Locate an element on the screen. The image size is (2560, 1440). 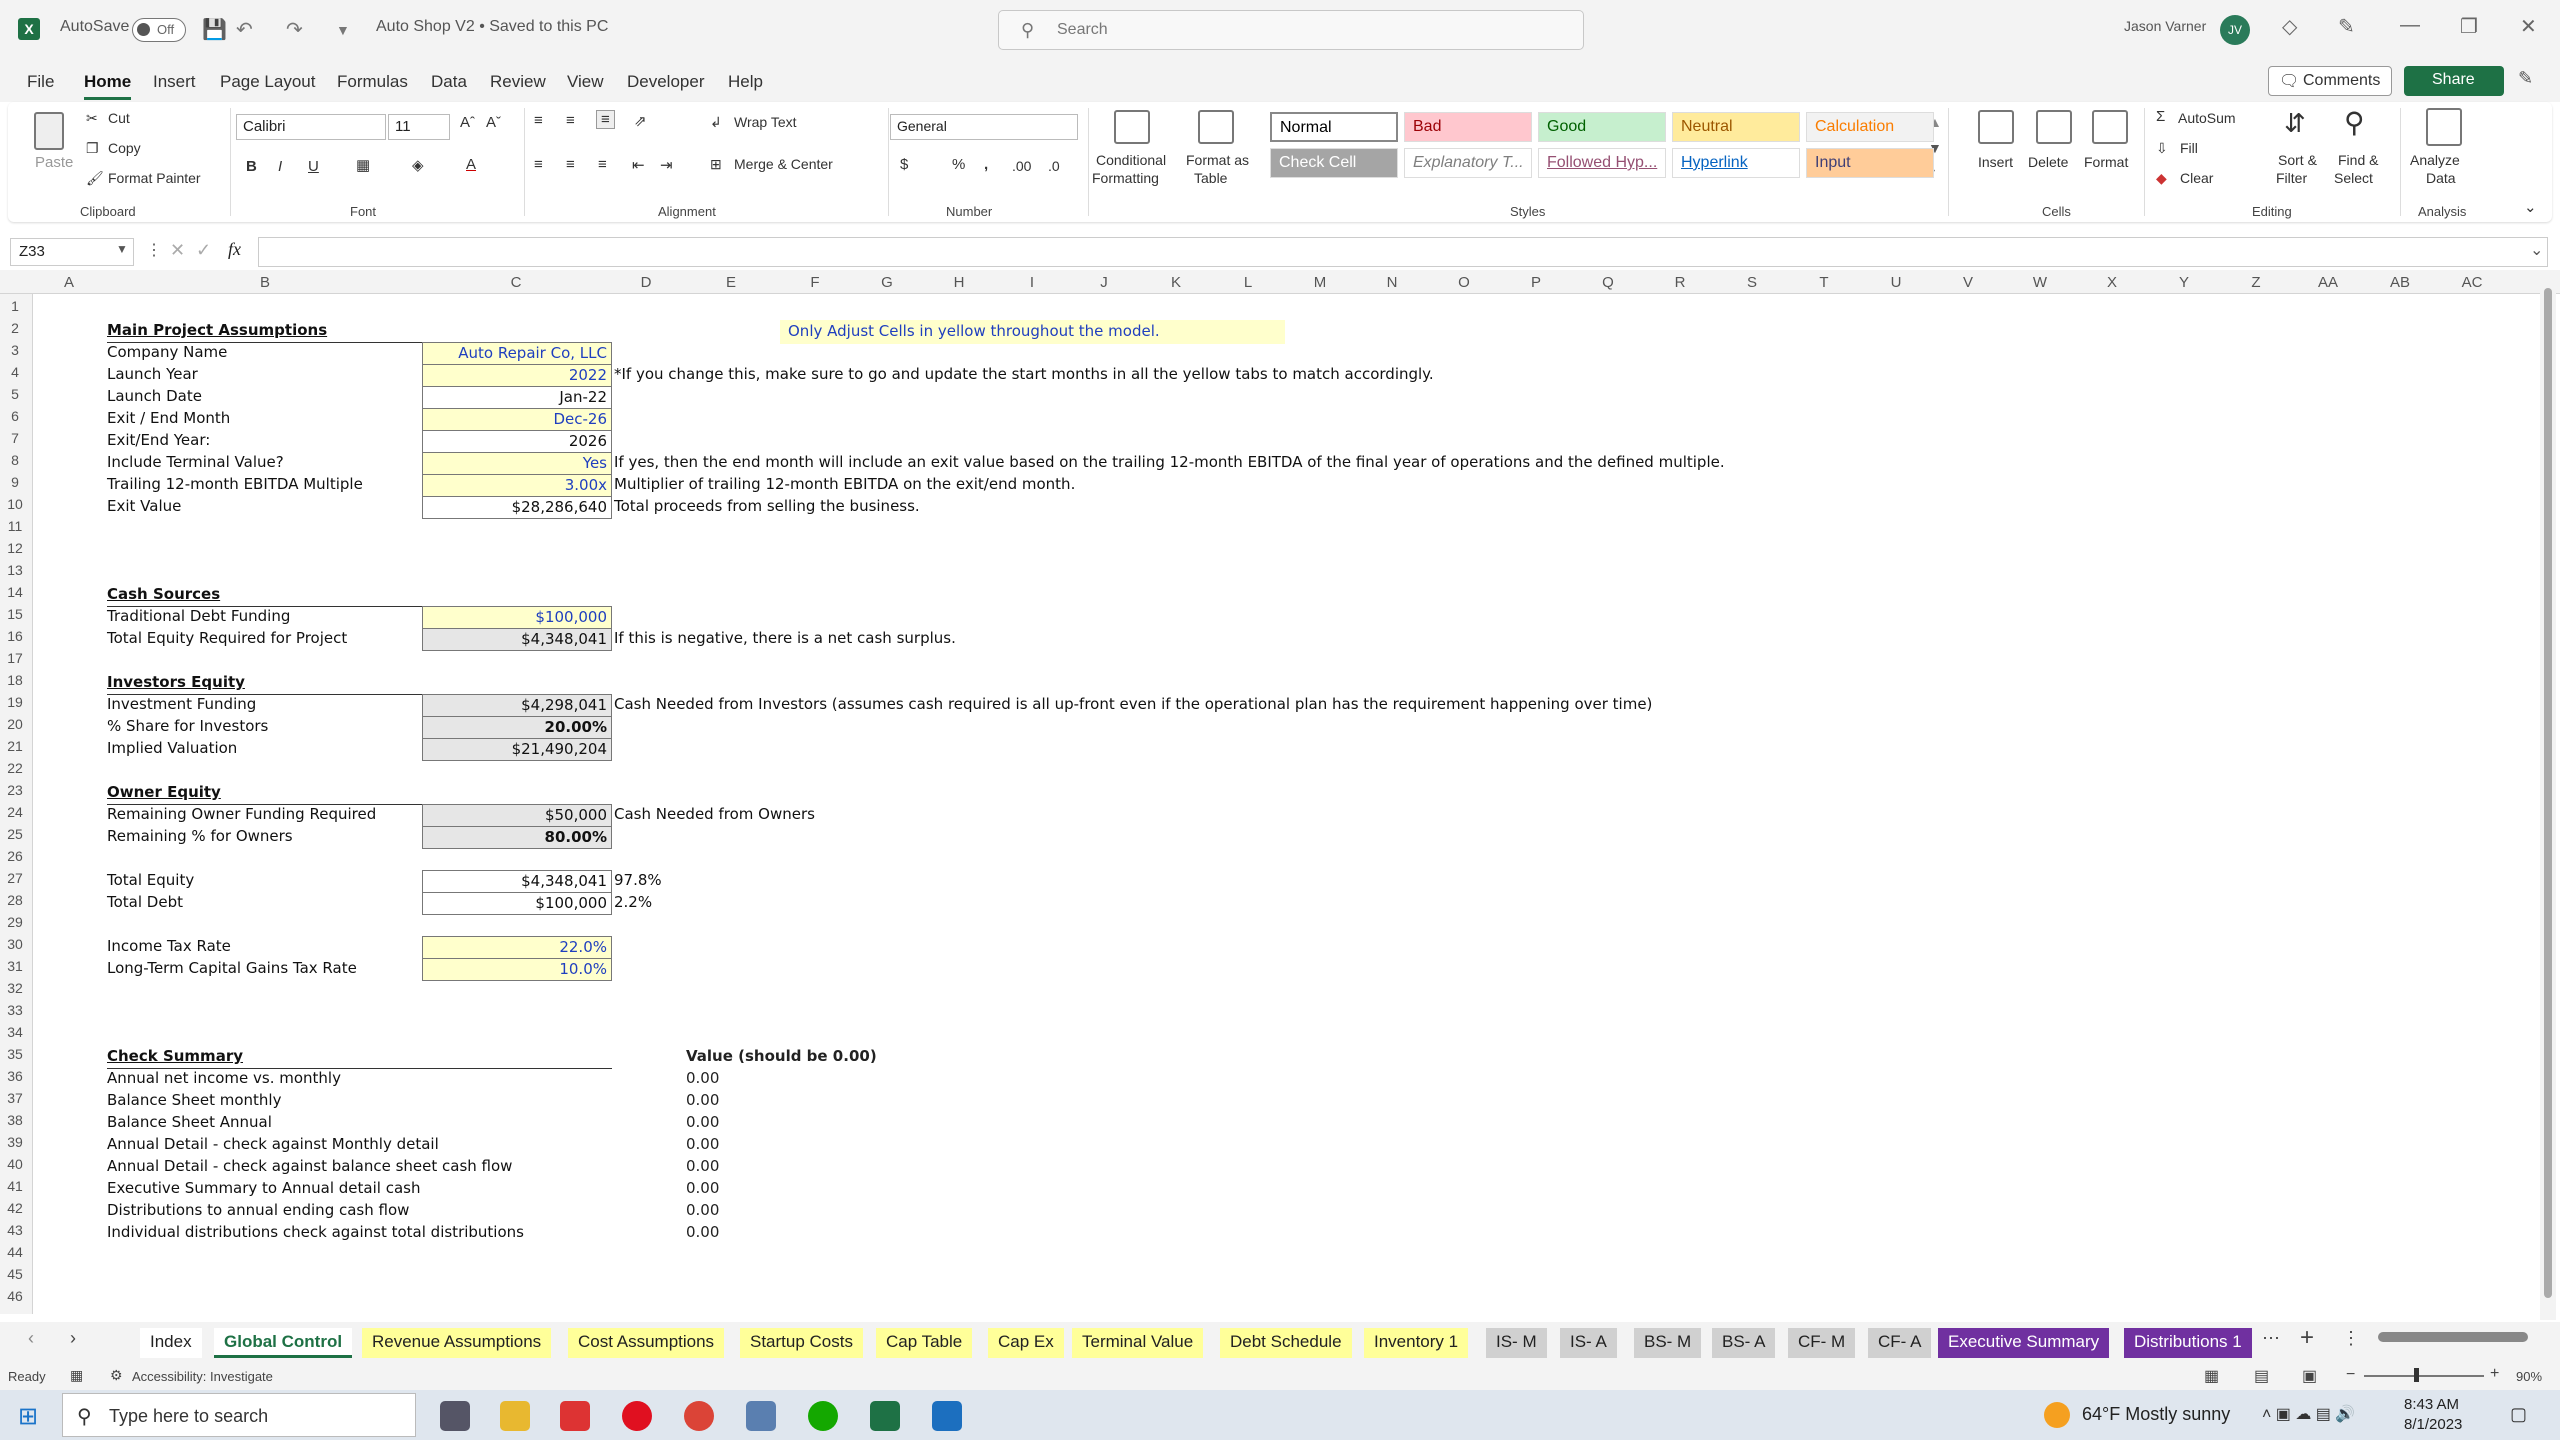
sheet-tab-bs-m: BS- M is located at coordinates (1668, 1343).